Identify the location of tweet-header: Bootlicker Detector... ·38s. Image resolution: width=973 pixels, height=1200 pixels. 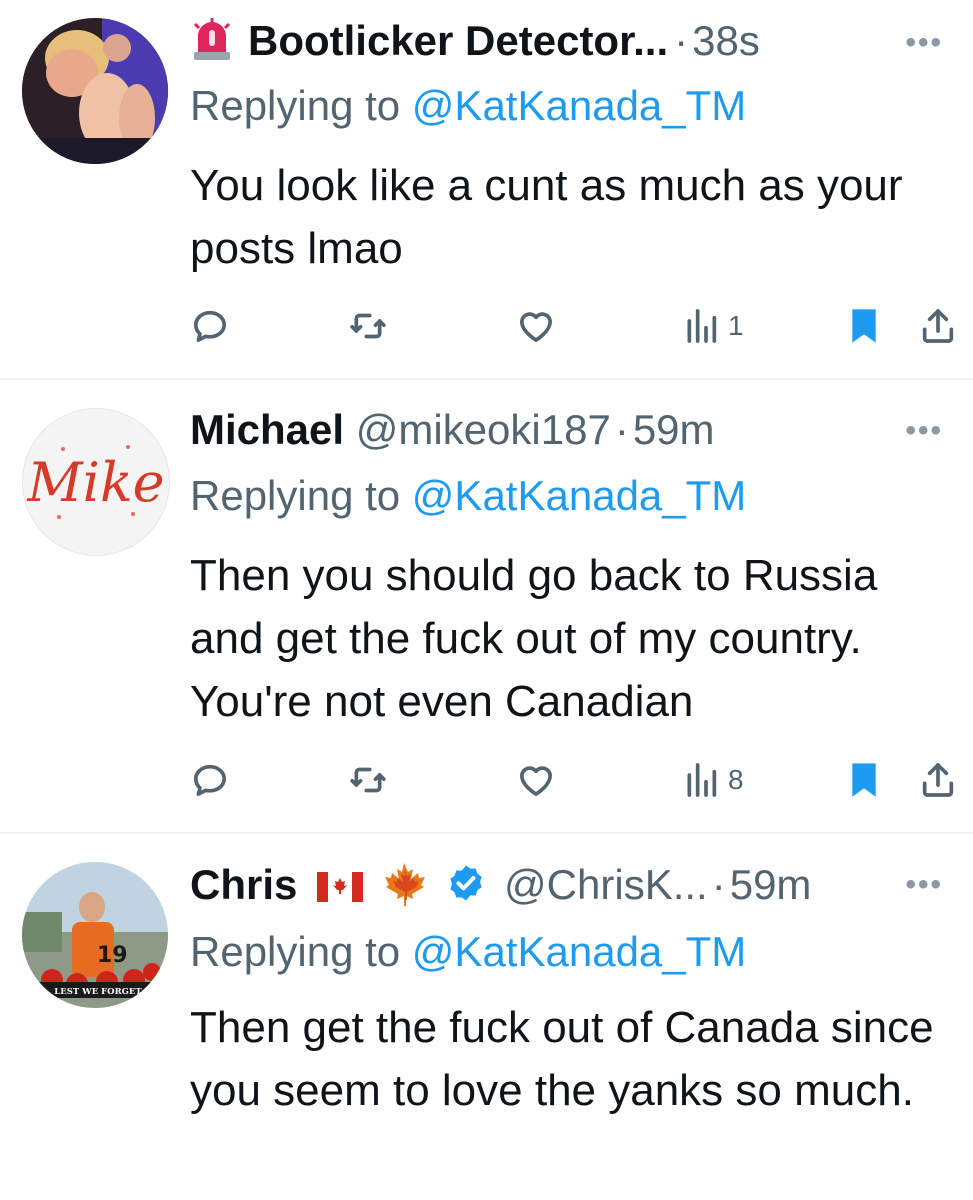
(475, 44).